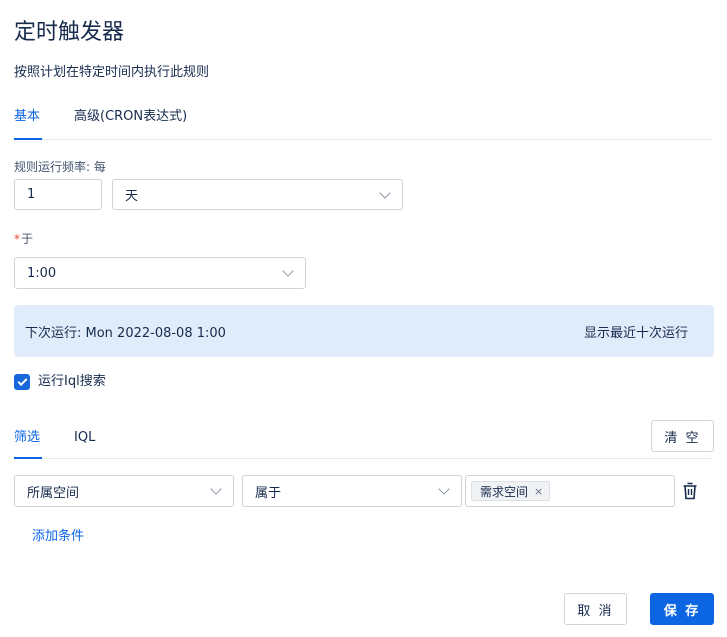 The height and width of the screenshot is (637, 727). Describe the element at coordinates (352, 491) in the screenshot. I see `condition-operator-select: 属于` at that location.